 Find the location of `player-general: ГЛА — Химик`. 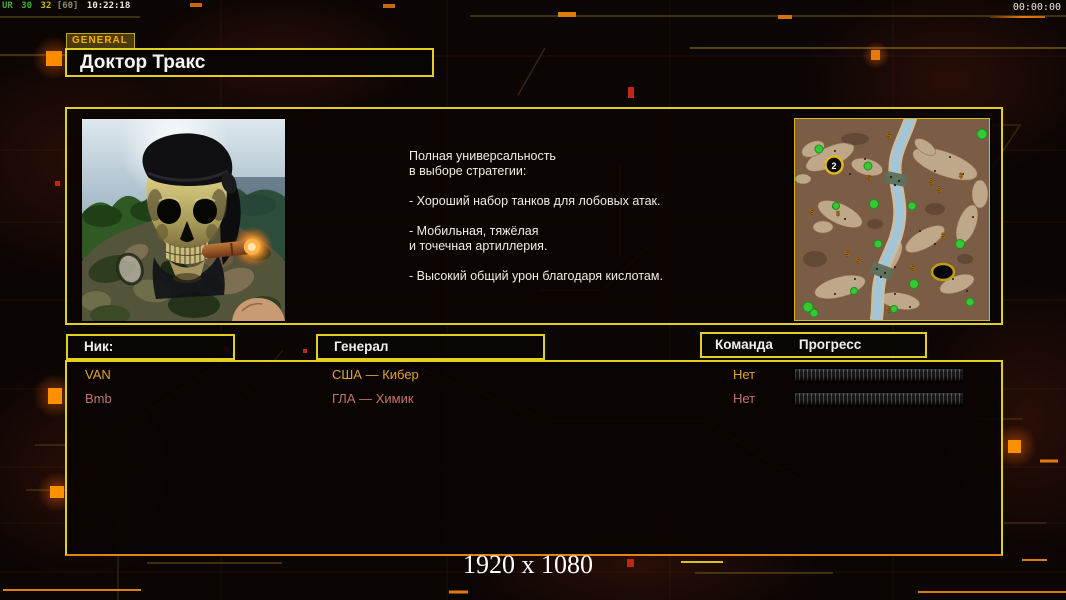

player-general: ГЛА — Химик is located at coordinates (373, 398).